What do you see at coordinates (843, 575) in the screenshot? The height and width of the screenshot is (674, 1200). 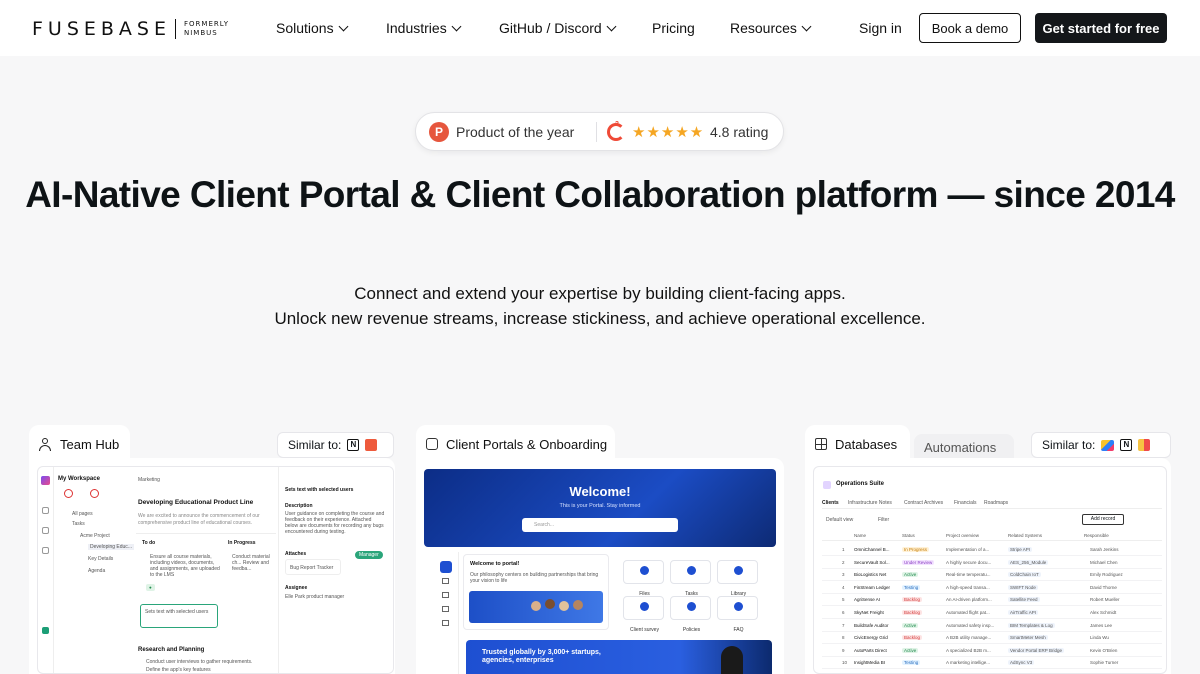 I see `row-number: 3` at bounding box center [843, 575].